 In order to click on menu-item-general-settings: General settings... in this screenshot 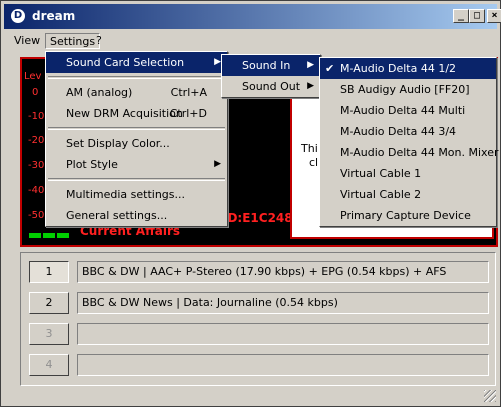, I will do `click(136, 215)`.